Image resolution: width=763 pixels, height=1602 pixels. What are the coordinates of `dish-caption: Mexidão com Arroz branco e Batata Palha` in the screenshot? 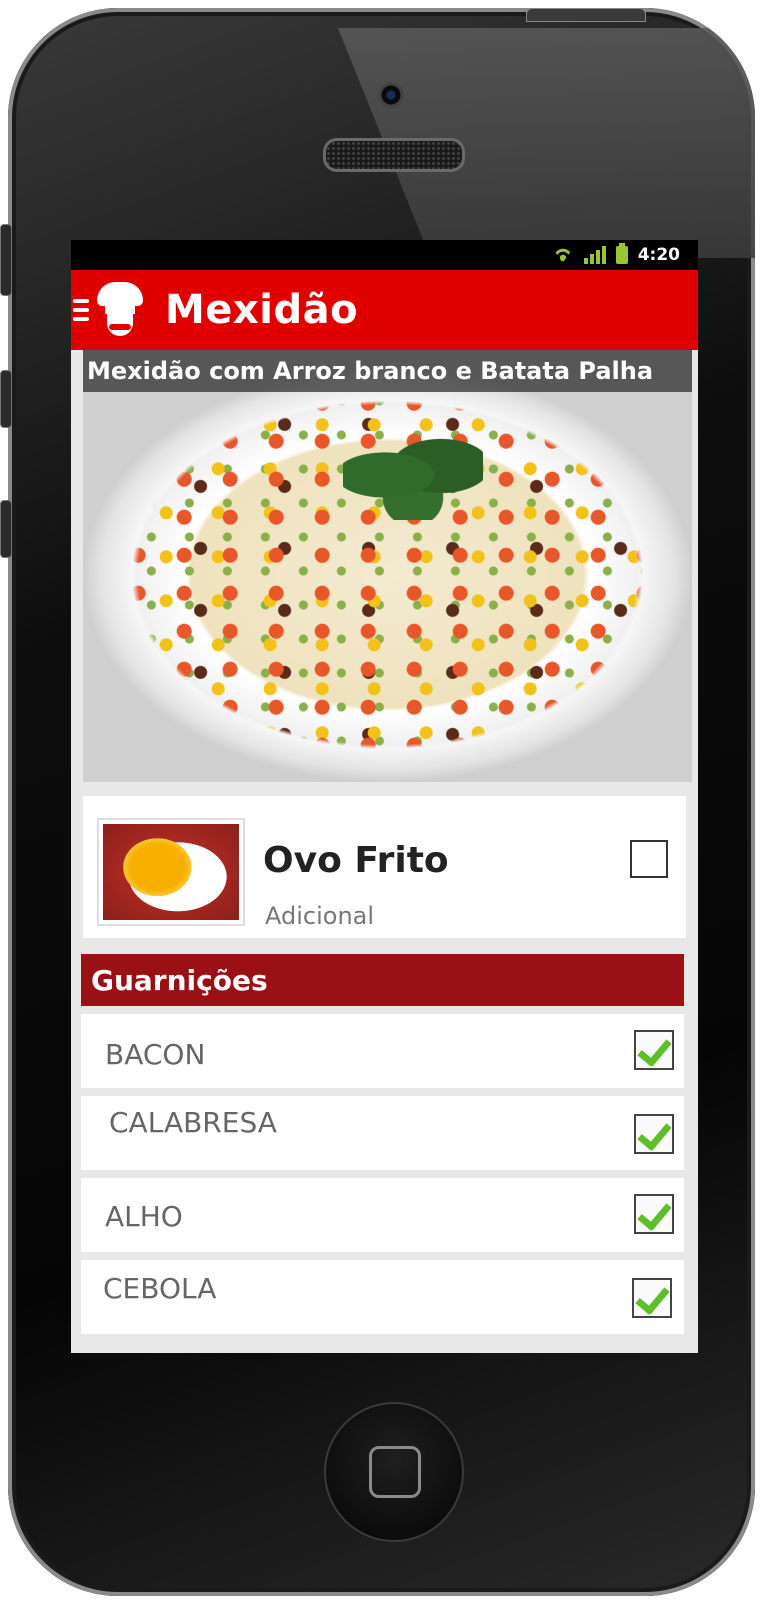 It's located at (387, 371).